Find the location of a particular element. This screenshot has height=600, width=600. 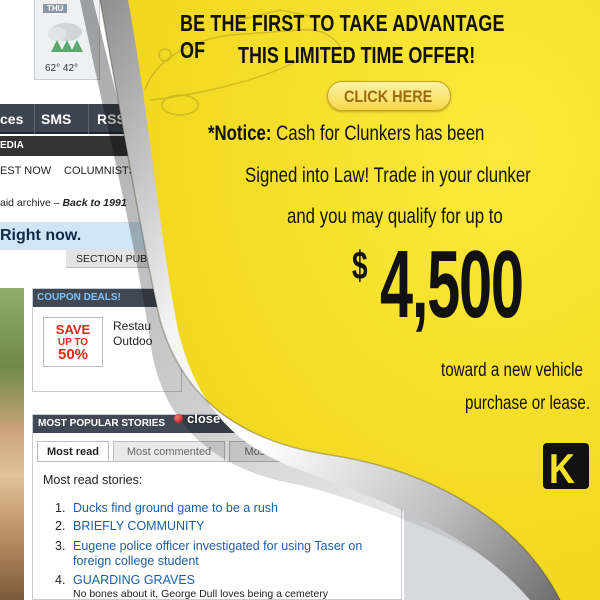

tab-divider is located at coordinates (217, 461).